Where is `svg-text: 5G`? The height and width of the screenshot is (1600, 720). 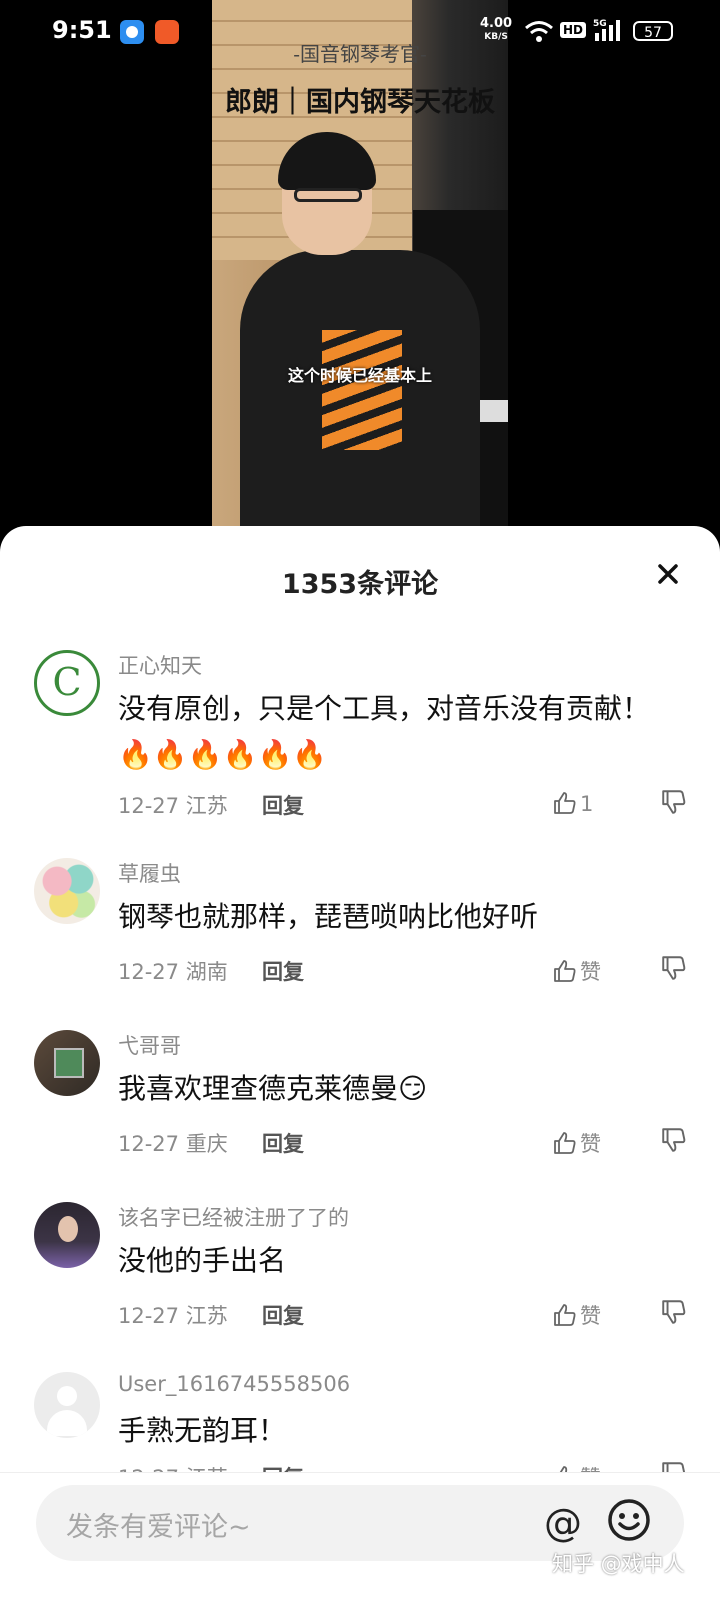 svg-text: 5G is located at coordinates (600, 24).